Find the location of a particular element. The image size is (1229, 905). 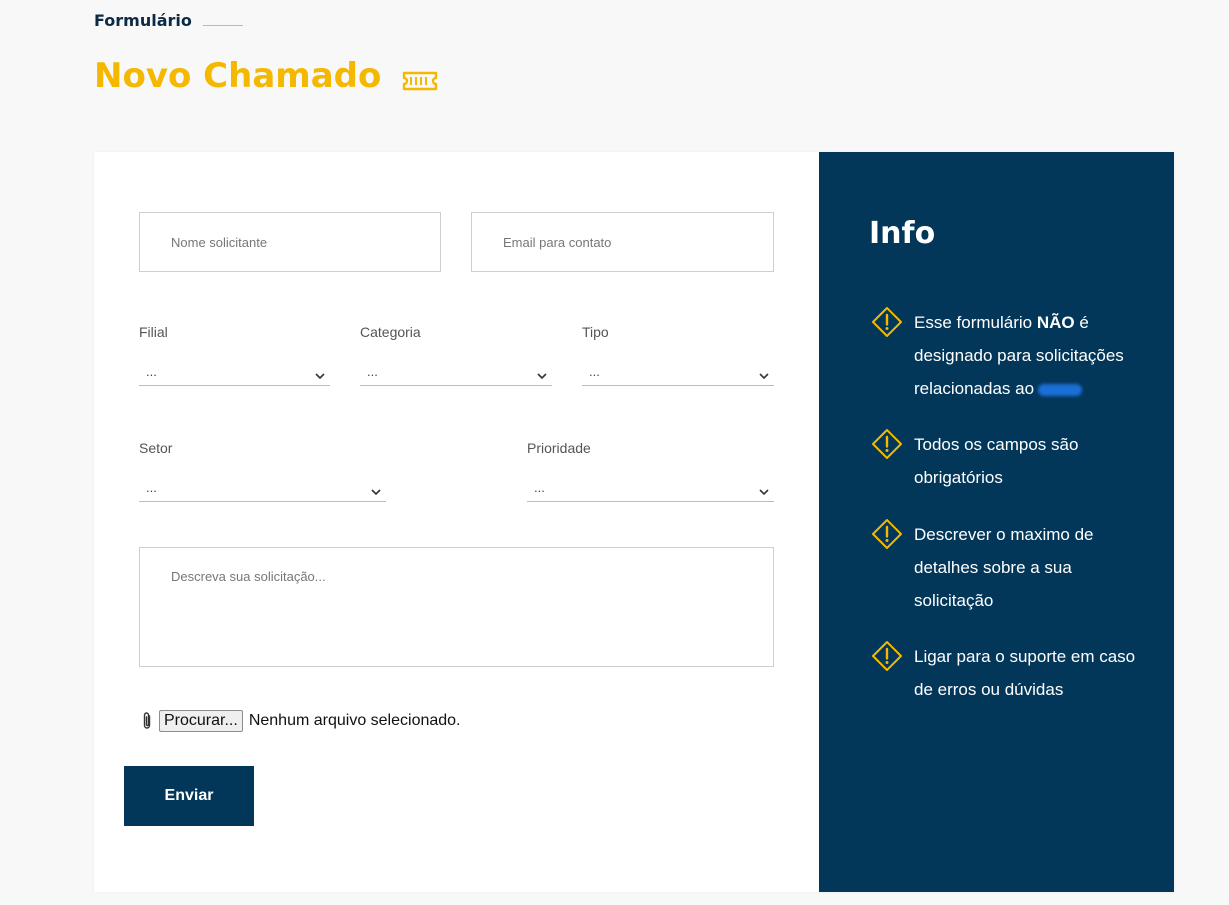

page-title-text: Novo Chamado is located at coordinates (238, 76).